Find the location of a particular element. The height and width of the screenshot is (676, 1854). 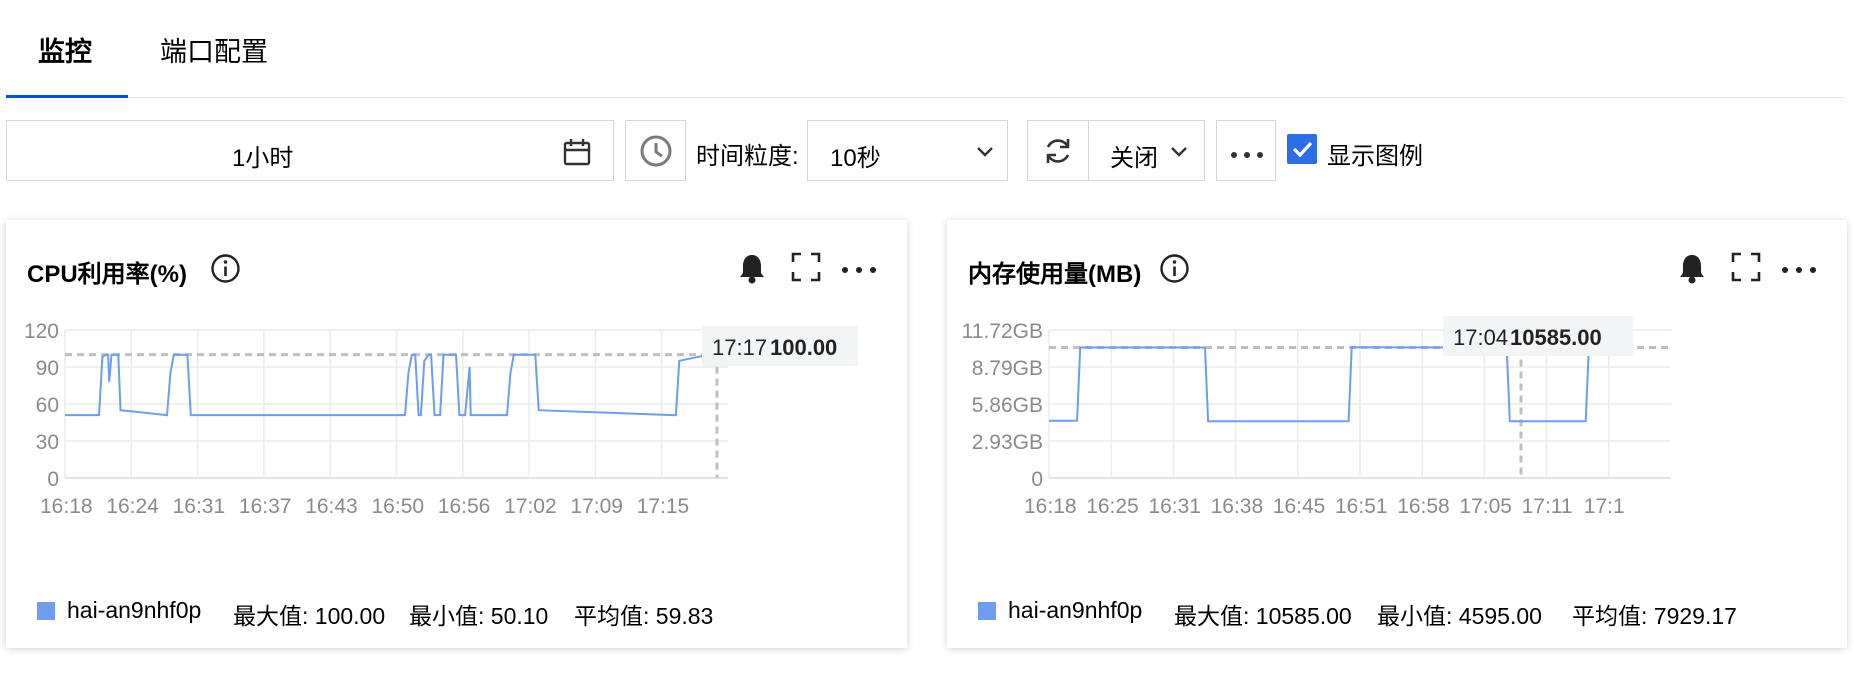

x-tick-label: 16:25 is located at coordinates (1112, 506).